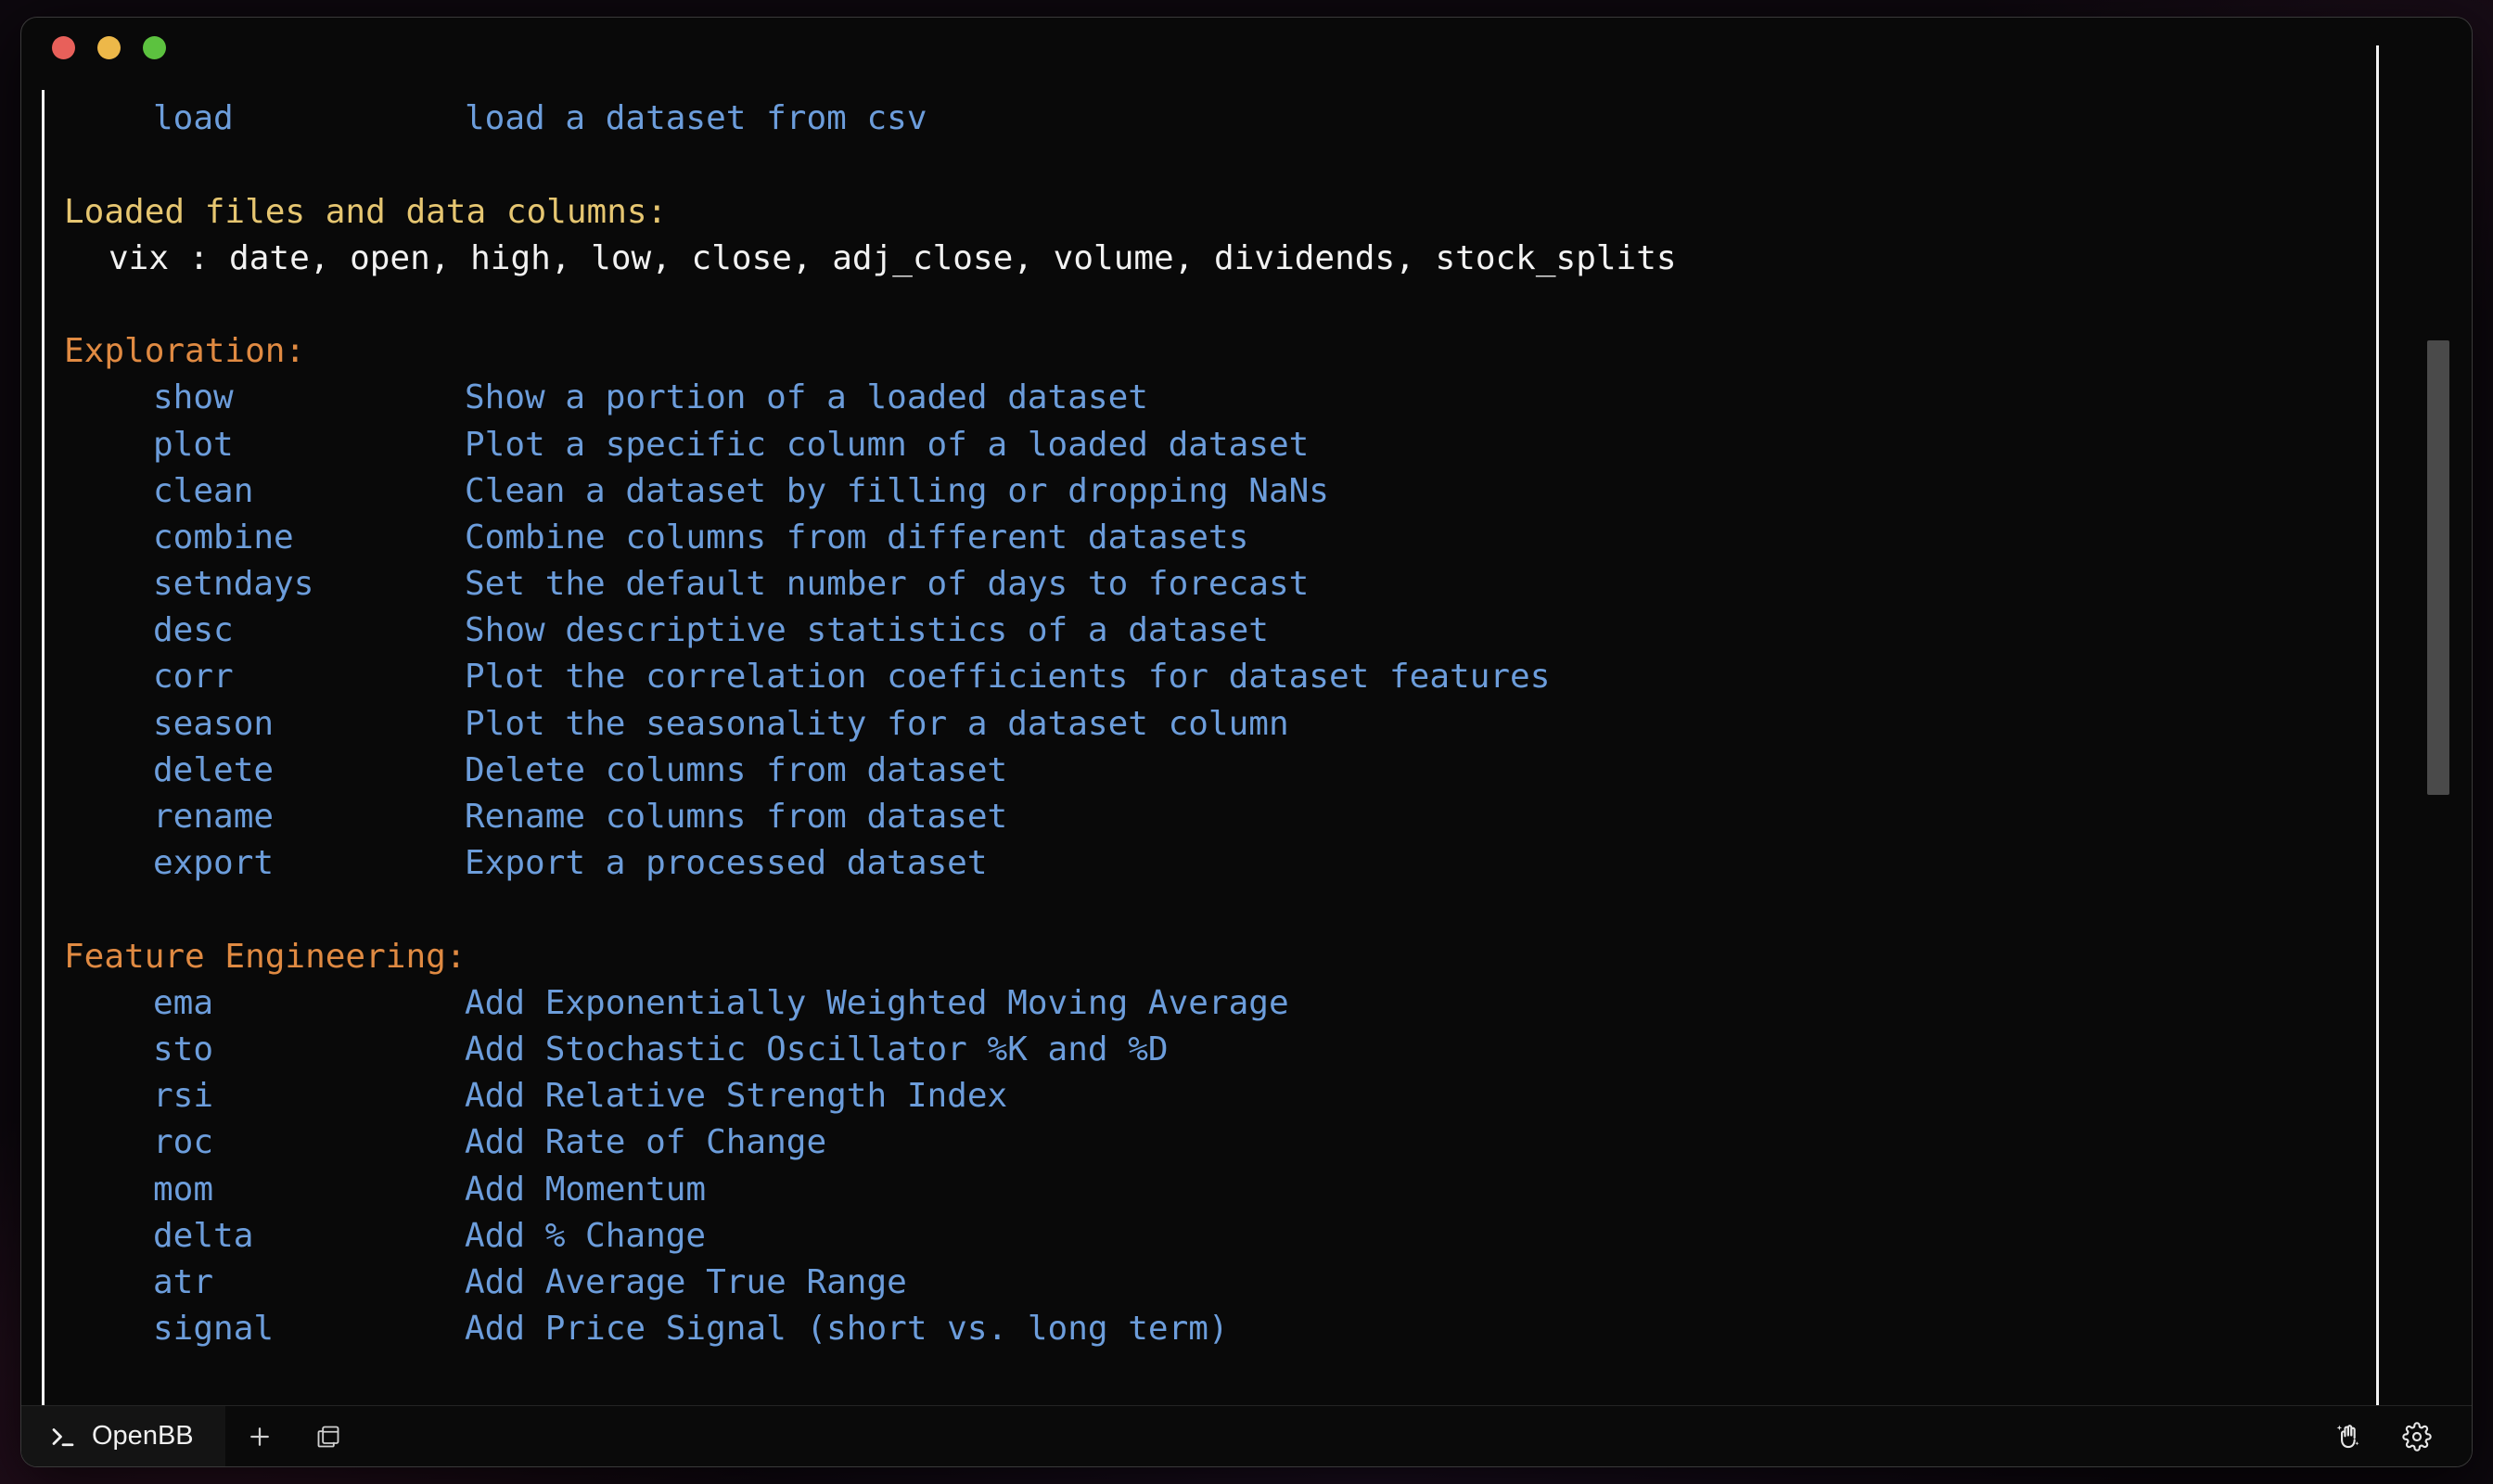 This screenshot has width=2493, height=1484. I want to click on command-name: plot, so click(193, 444).